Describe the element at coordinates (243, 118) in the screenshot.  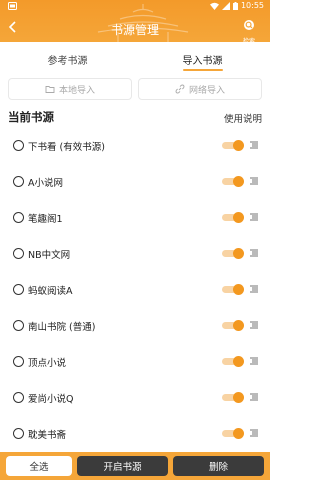
I see `usage-help-link: 使用说明` at that location.